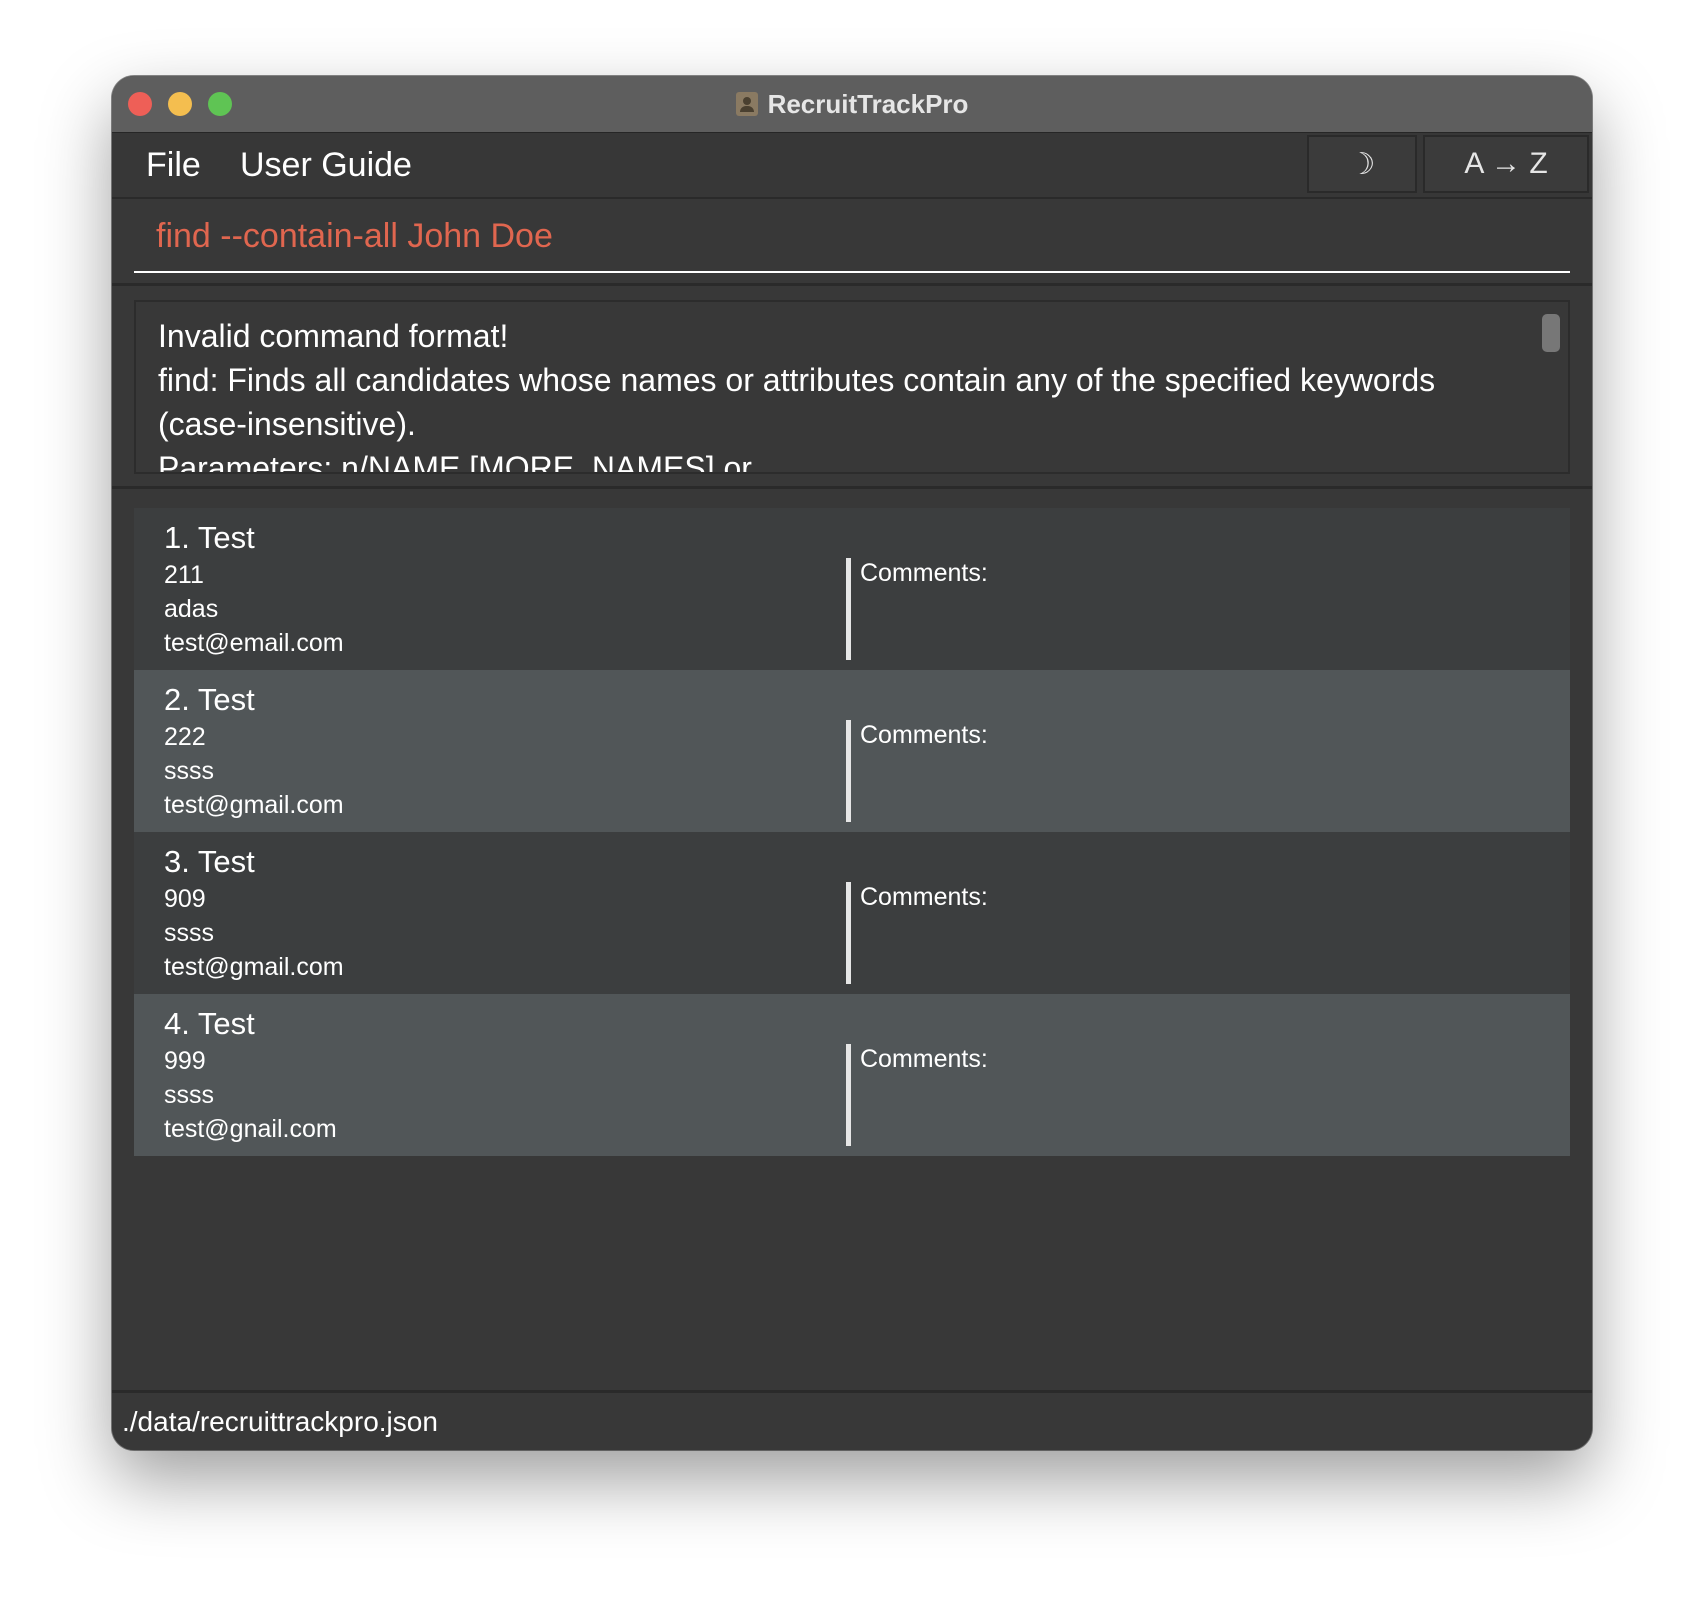 Image resolution: width=1704 pixels, height=1600 pixels. I want to click on divider, so click(852, 487).